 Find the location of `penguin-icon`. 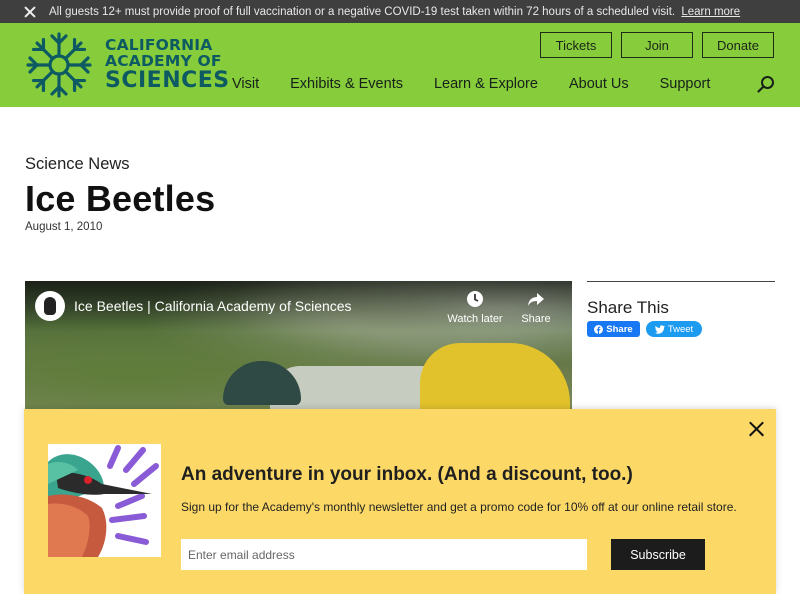

penguin-icon is located at coordinates (50, 306).